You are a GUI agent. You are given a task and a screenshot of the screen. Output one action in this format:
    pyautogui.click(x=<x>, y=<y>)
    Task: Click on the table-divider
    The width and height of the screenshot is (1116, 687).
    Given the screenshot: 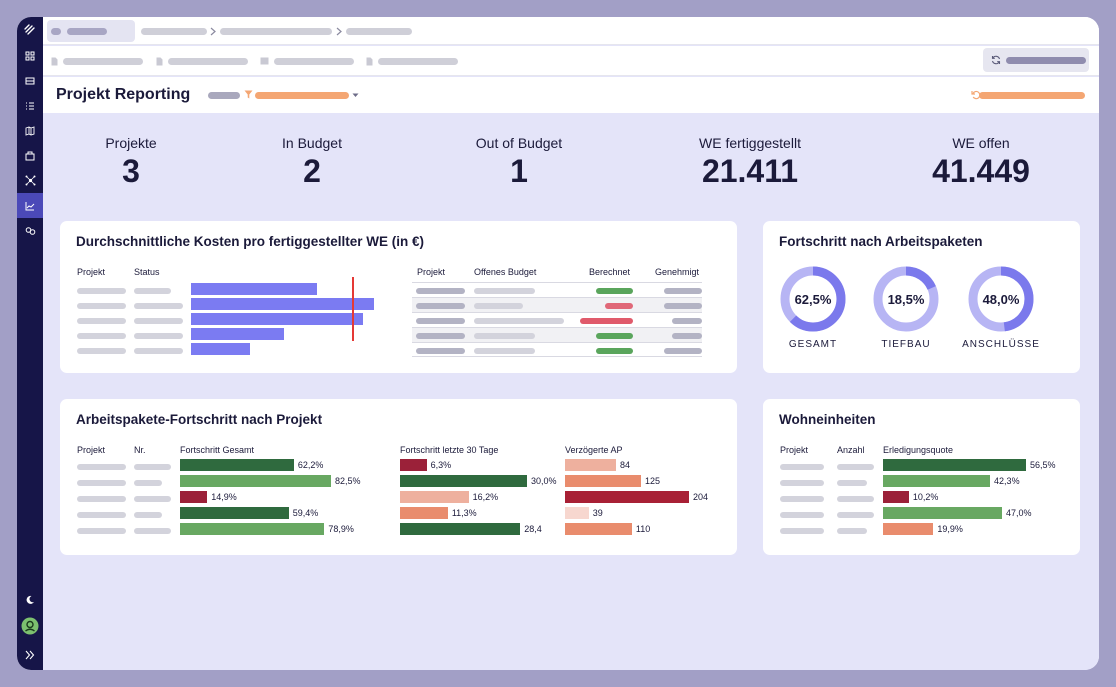 What is the action you would take?
    pyautogui.click(x=557, y=356)
    